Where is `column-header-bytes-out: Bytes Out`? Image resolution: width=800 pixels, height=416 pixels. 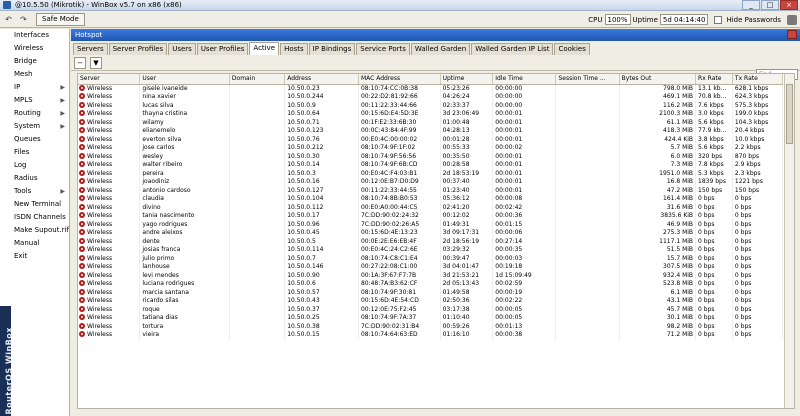
column-header-bytes-out: Bytes Out is located at coordinates (658, 79).